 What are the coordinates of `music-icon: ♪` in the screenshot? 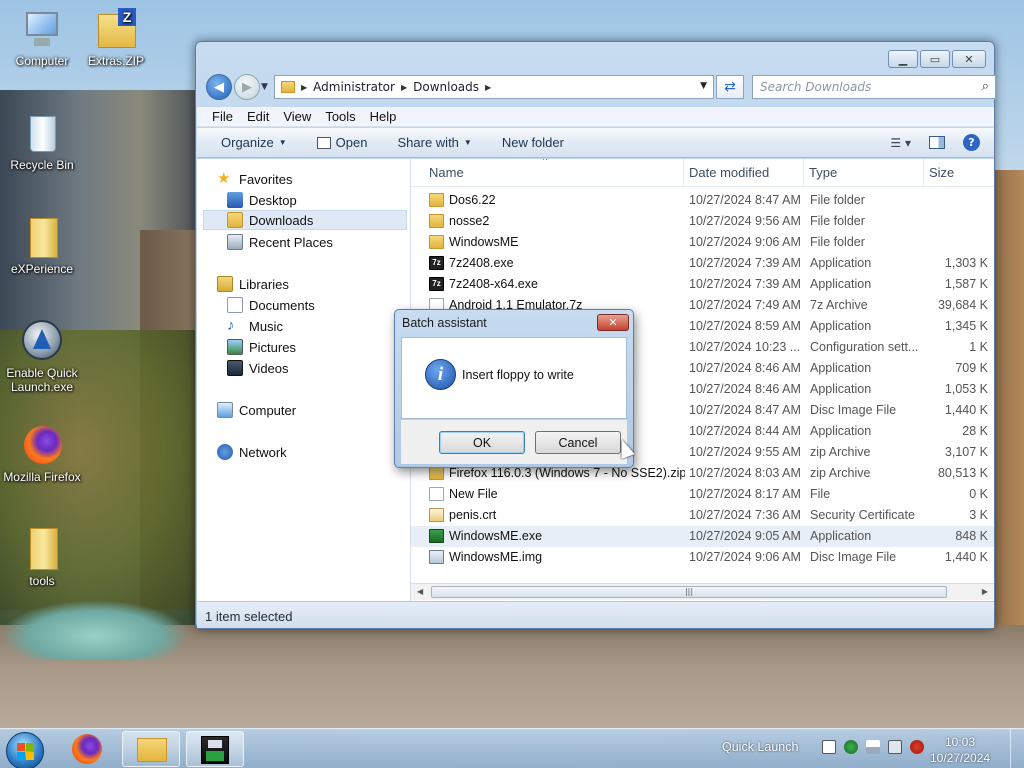 It's located at (231, 325).